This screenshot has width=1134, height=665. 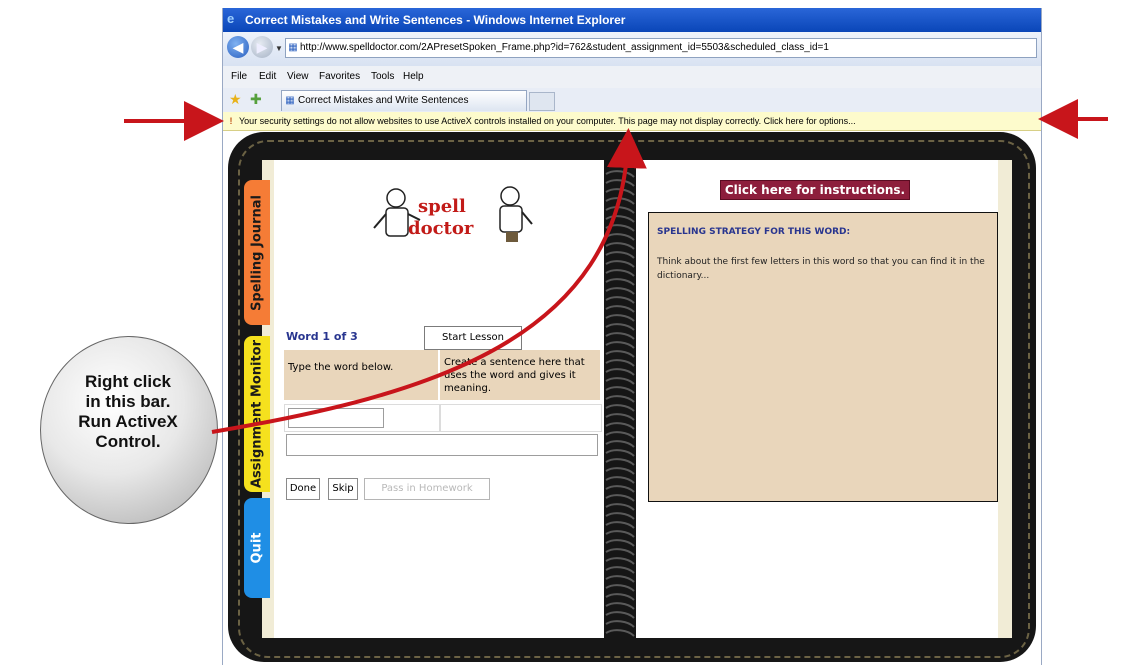 I want to click on menu-help: Help, so click(x=413, y=77).